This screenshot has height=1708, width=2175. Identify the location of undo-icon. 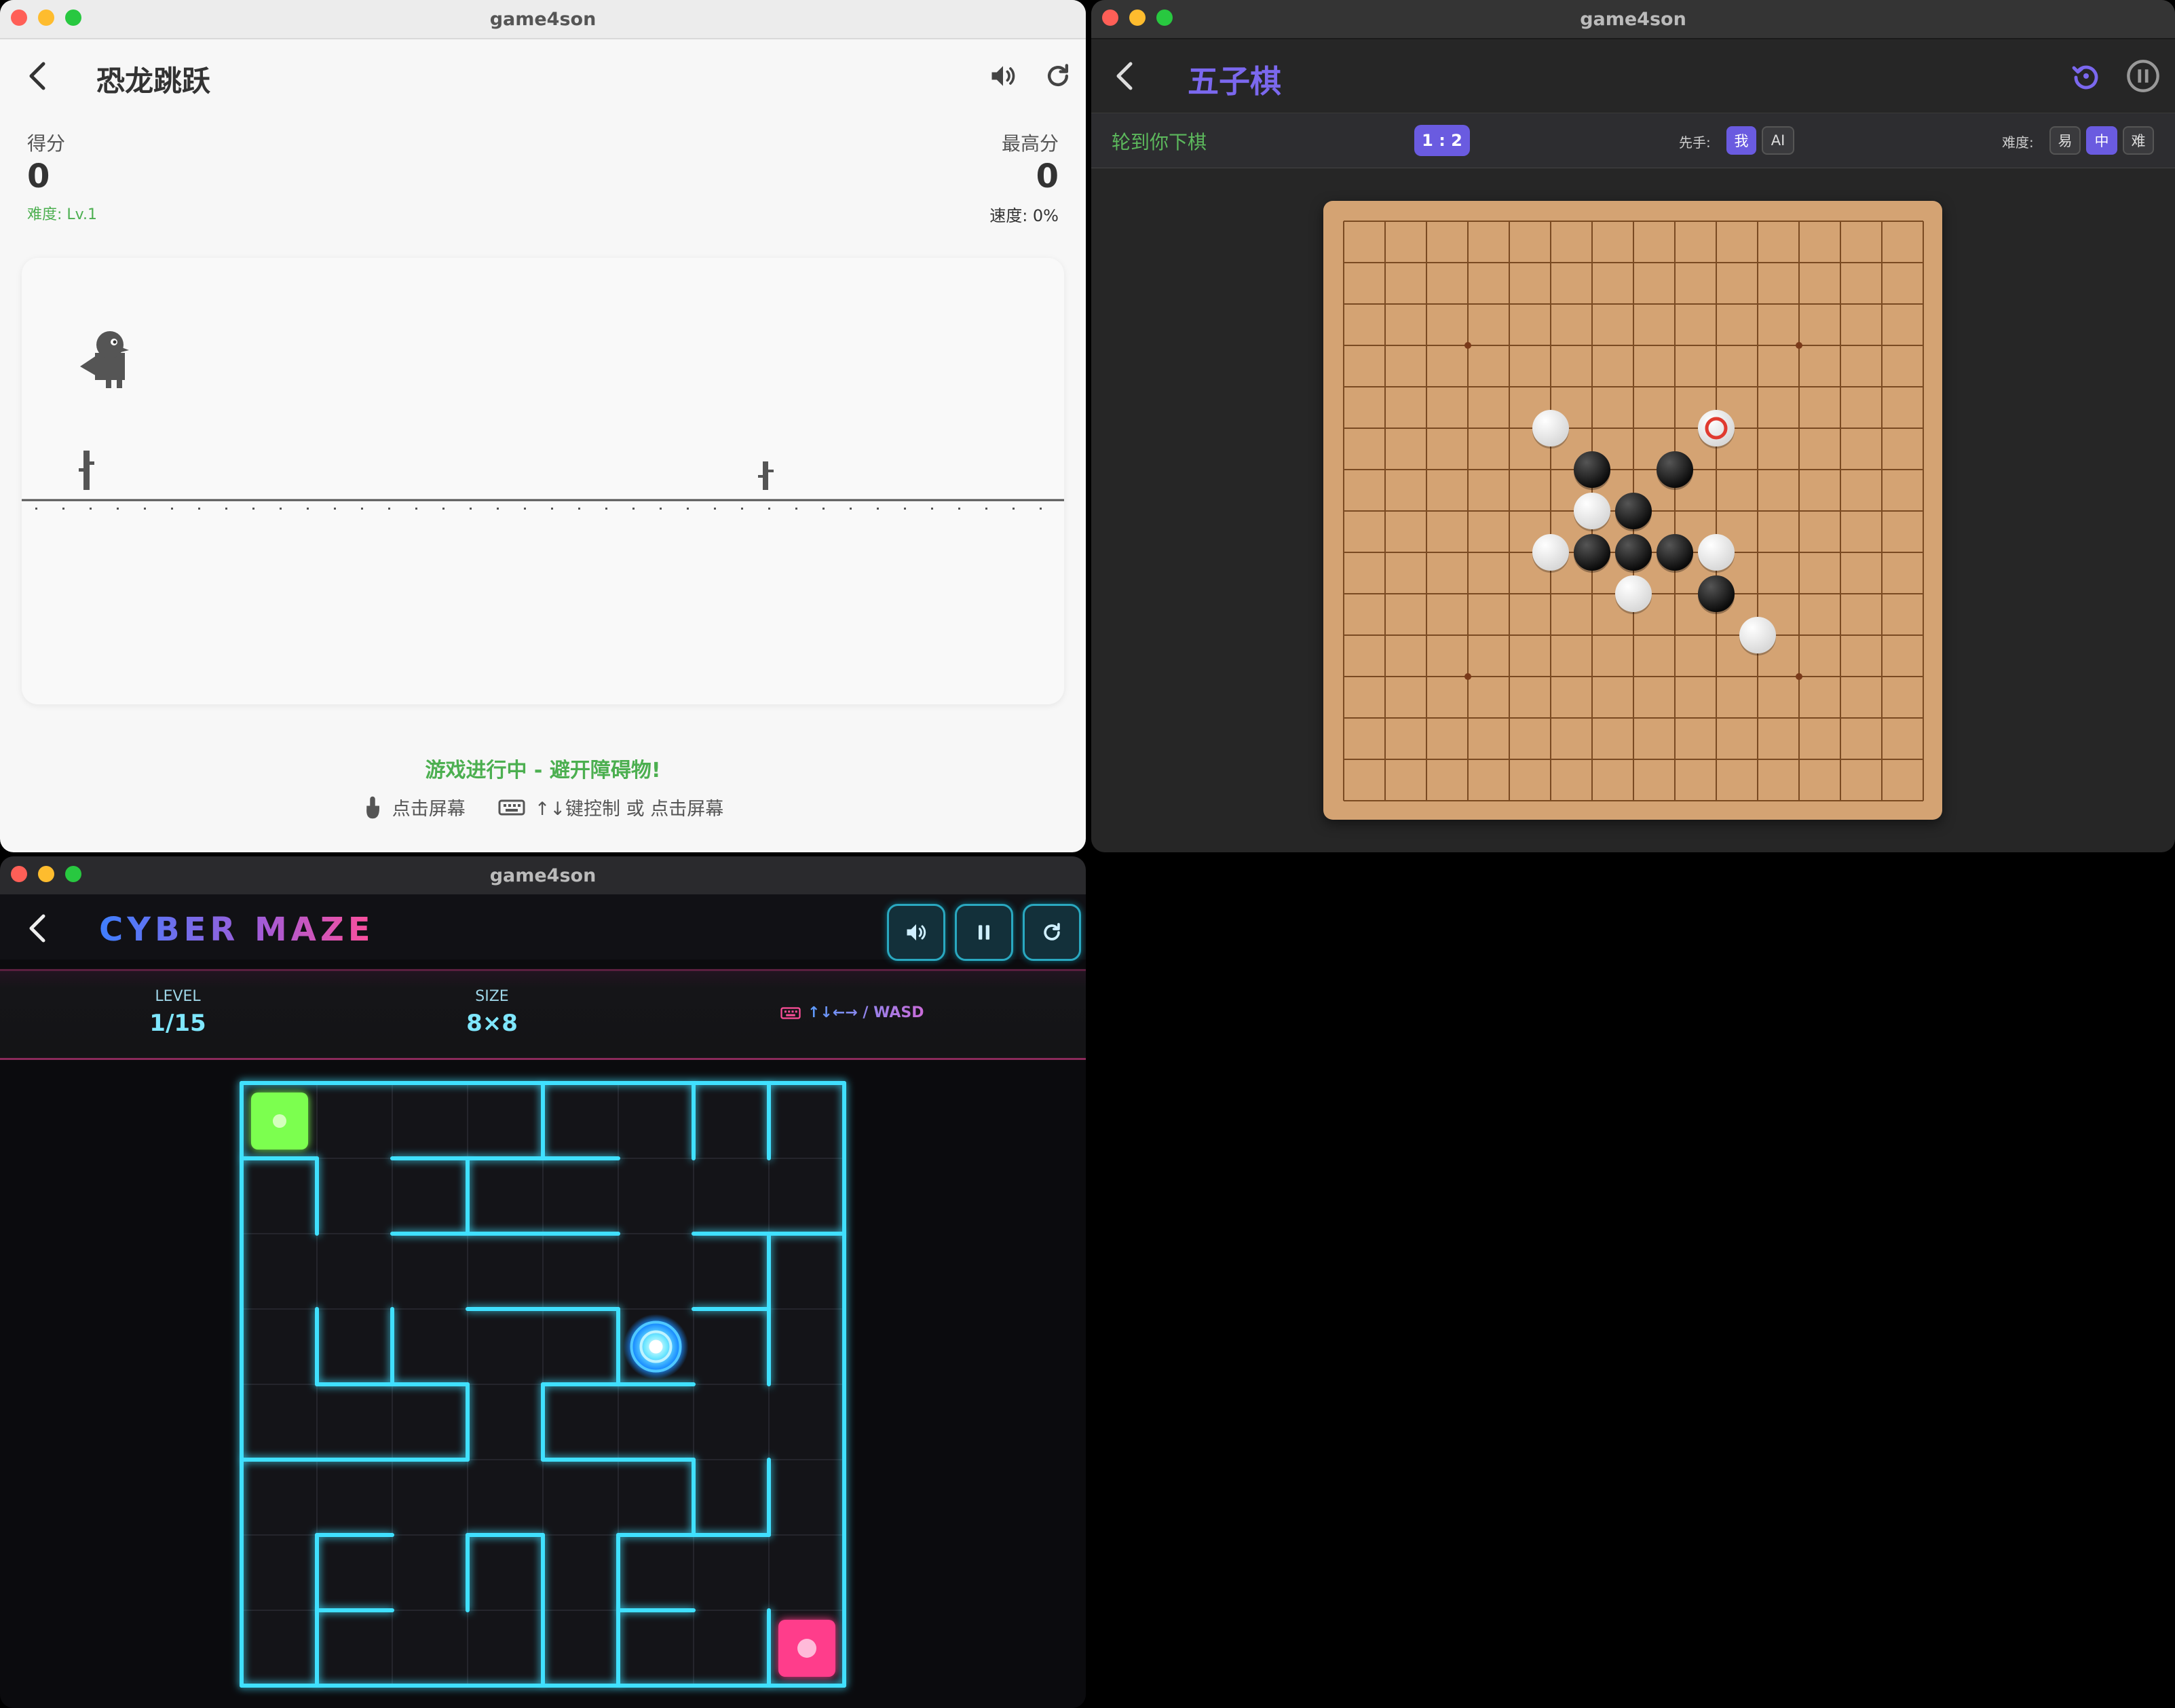
(2086, 76).